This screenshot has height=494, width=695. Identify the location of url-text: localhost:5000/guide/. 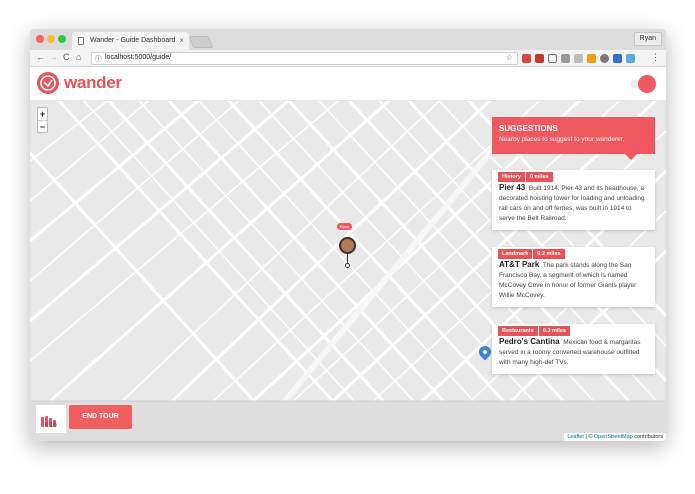
(138, 57).